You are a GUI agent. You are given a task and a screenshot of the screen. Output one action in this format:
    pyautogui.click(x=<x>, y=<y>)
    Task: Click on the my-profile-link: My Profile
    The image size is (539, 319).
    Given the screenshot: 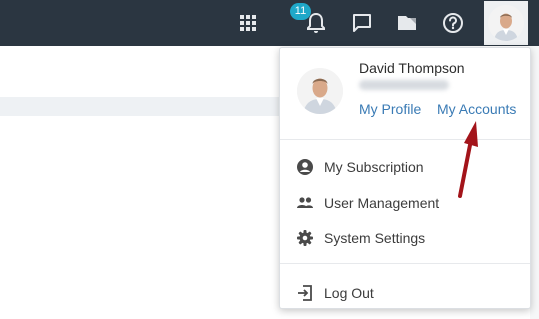 What is the action you would take?
    pyautogui.click(x=390, y=109)
    